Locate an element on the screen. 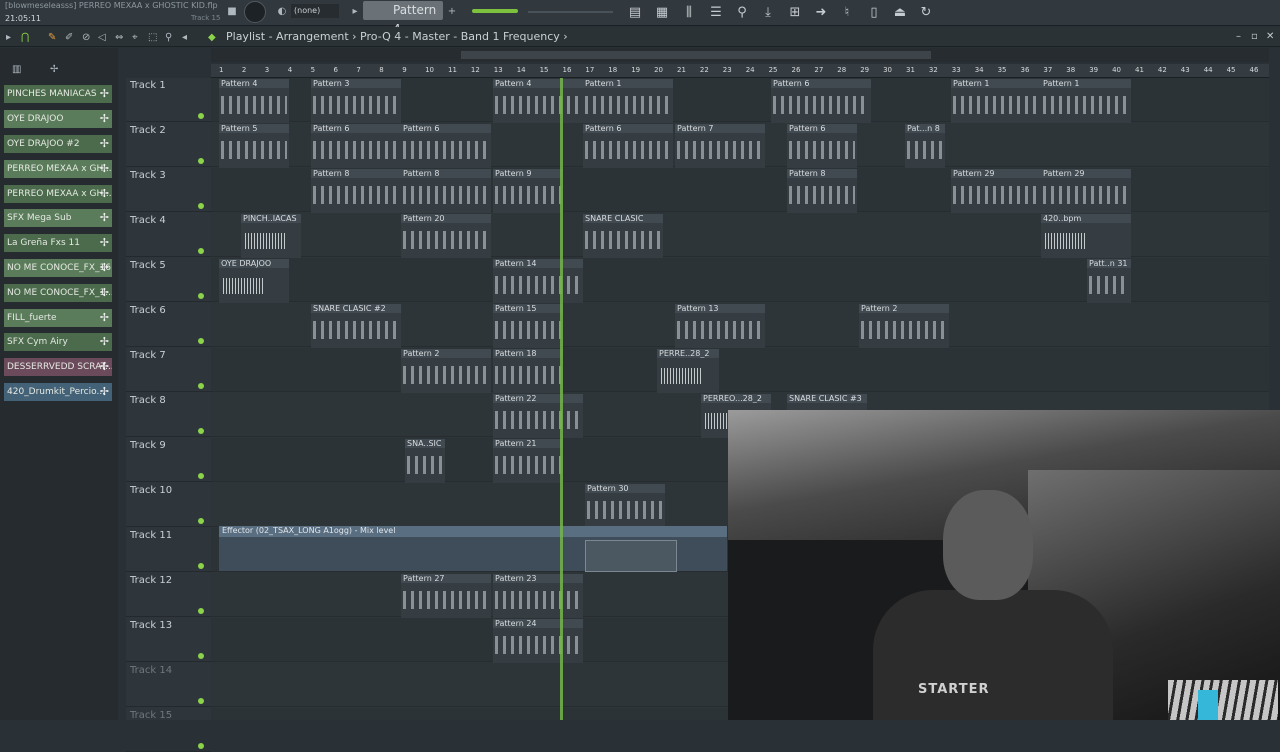  stamp-icon: ⏏ is located at coordinates (900, 12).